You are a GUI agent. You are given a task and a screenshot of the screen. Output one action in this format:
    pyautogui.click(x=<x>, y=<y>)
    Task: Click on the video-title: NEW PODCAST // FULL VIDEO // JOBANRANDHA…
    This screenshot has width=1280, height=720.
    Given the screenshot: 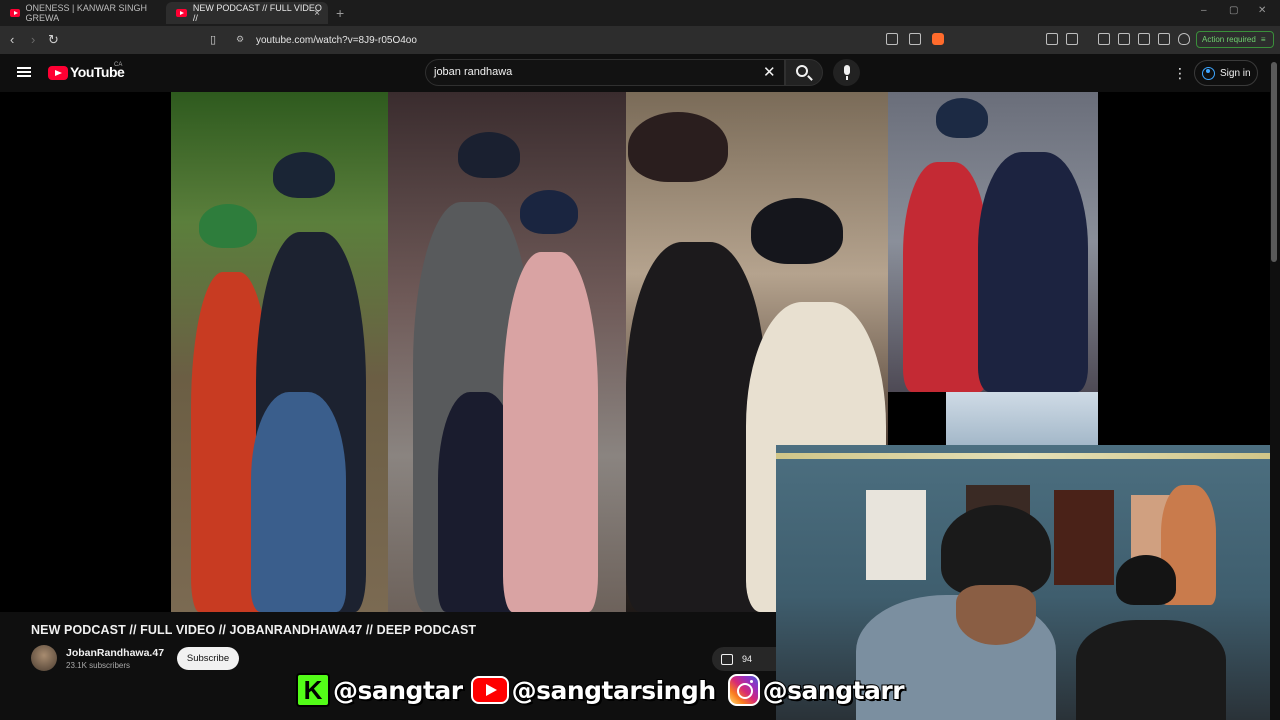 What is the action you would take?
    pyautogui.click(x=254, y=630)
    